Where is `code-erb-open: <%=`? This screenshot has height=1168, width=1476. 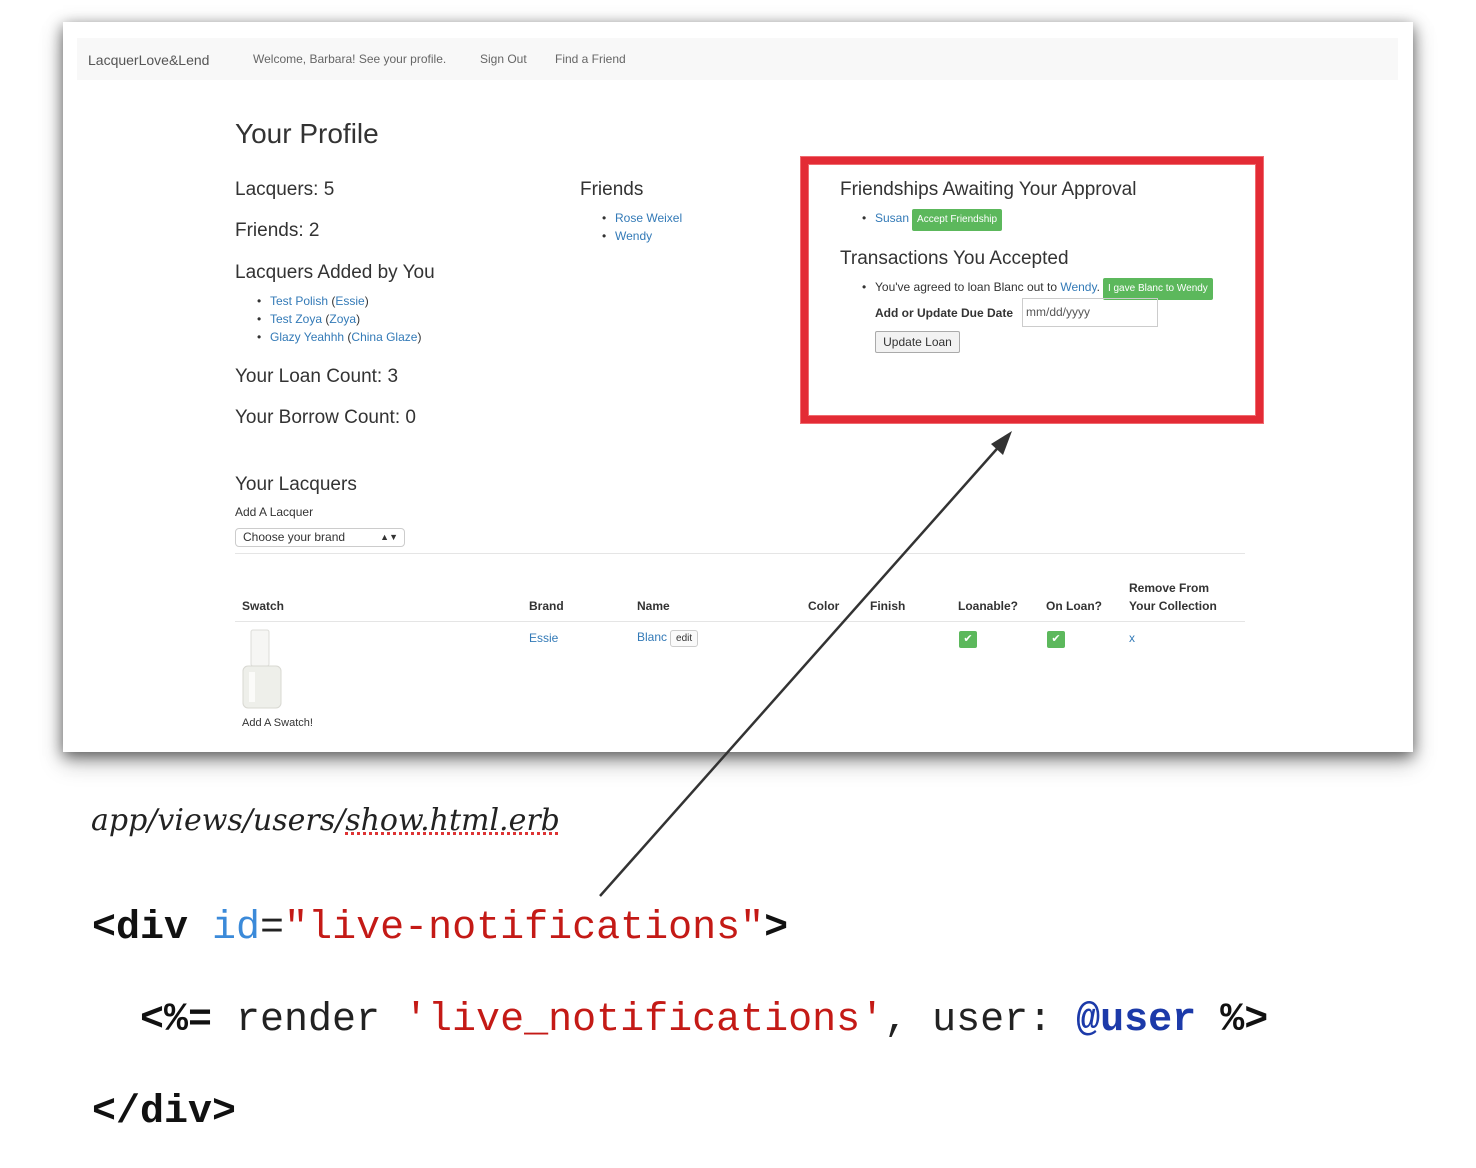 code-erb-open: <%= is located at coordinates (176, 1020).